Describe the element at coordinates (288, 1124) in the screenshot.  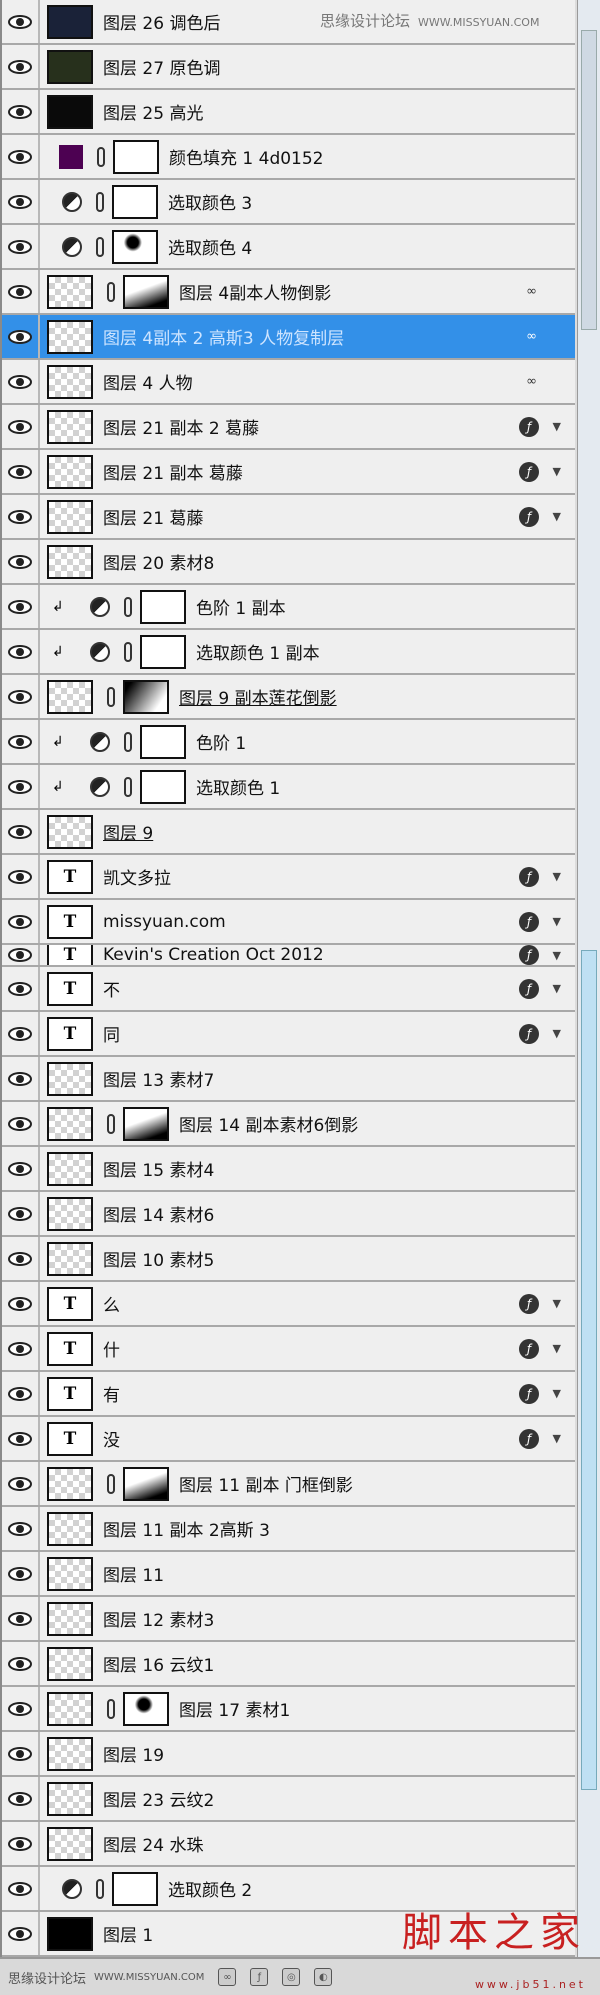
I see `layer-row: 图层 14 副本素材6倒影` at that location.